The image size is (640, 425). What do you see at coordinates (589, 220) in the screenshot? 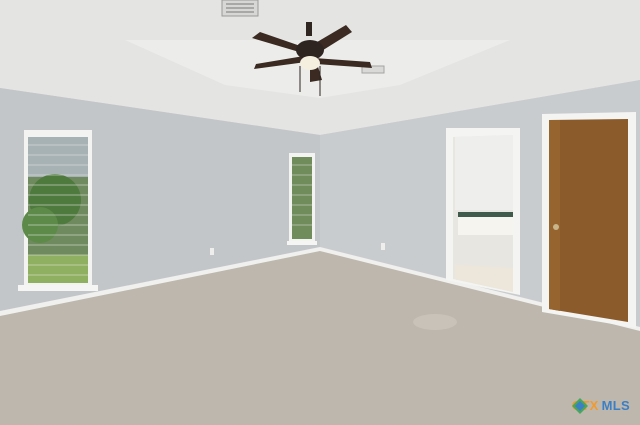
I see `closet-door` at bounding box center [589, 220].